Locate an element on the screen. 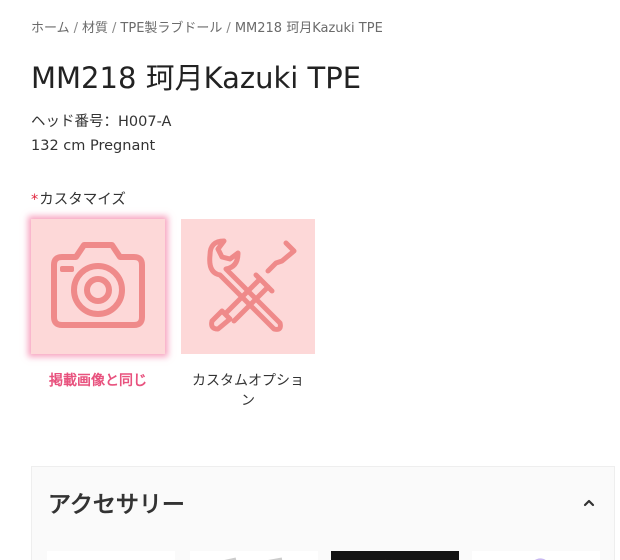 The width and height of the screenshot is (620, 560). option-custom is located at coordinates (248, 286).